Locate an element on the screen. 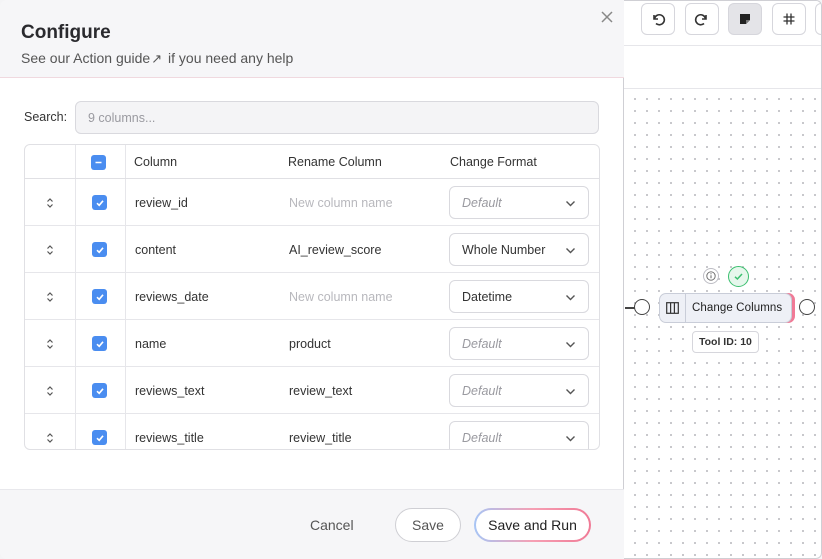  table-row: review_id New column name Default is located at coordinates (312, 202).